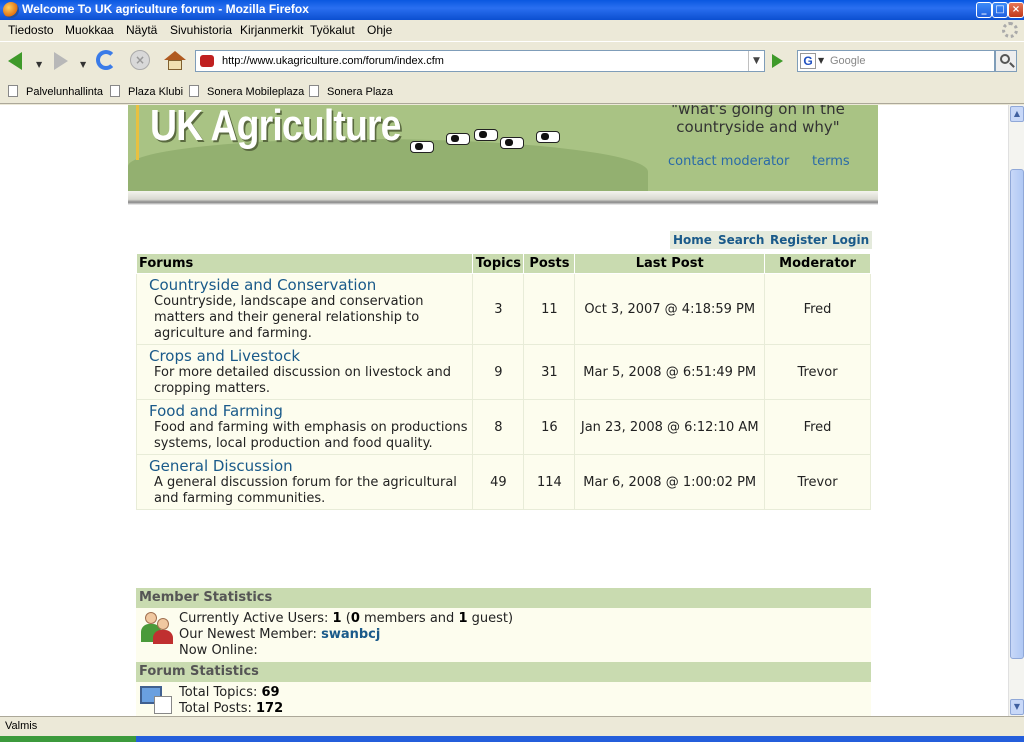  What do you see at coordinates (503, 198) in the screenshot?
I see `banner-divider` at bounding box center [503, 198].